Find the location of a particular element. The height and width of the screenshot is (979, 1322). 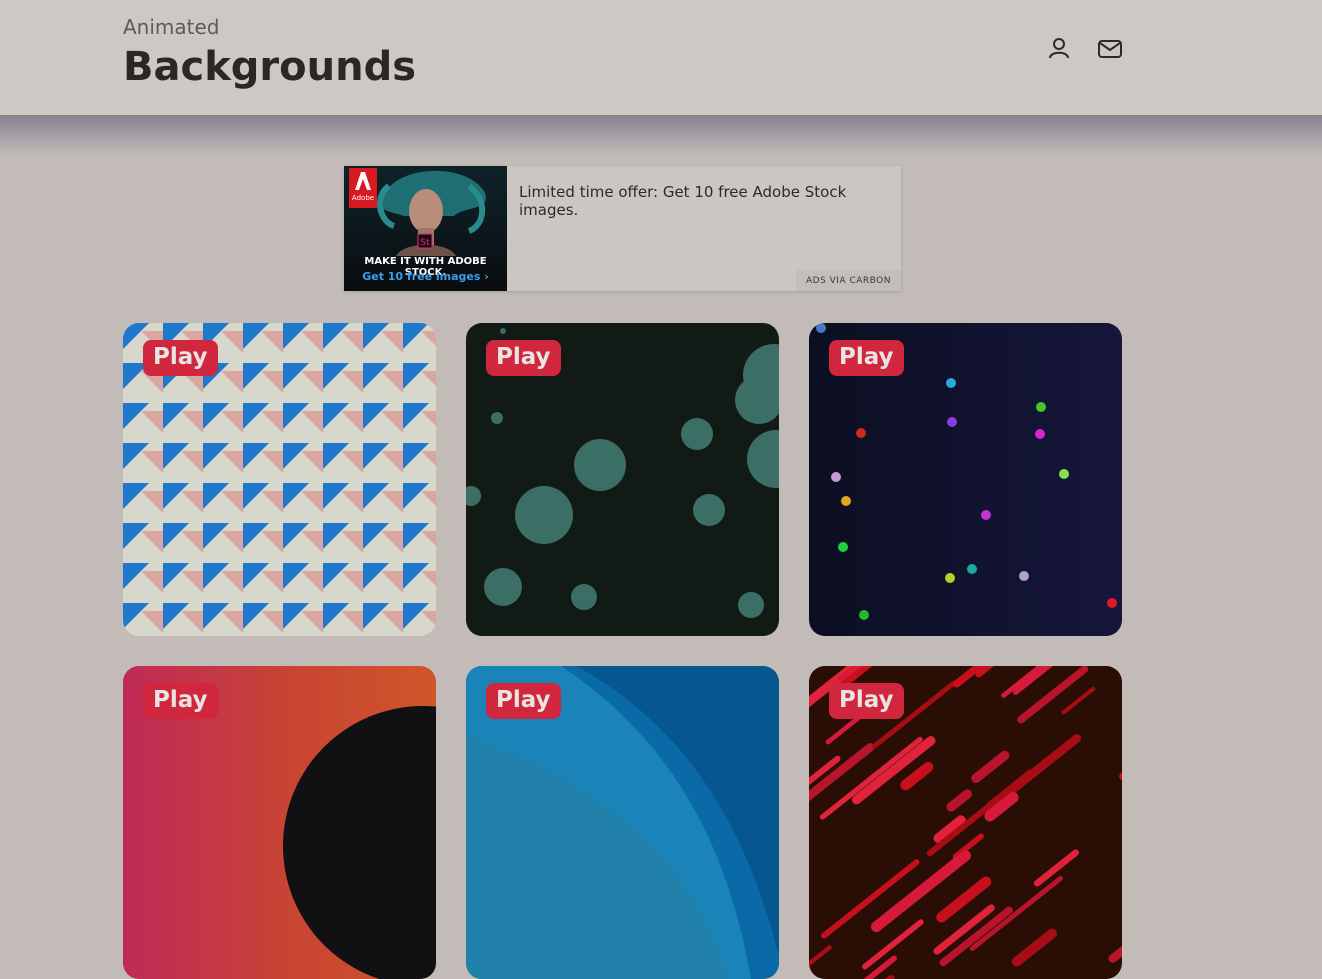

adobe-logo-text: Adobe is located at coordinates (363, 198).